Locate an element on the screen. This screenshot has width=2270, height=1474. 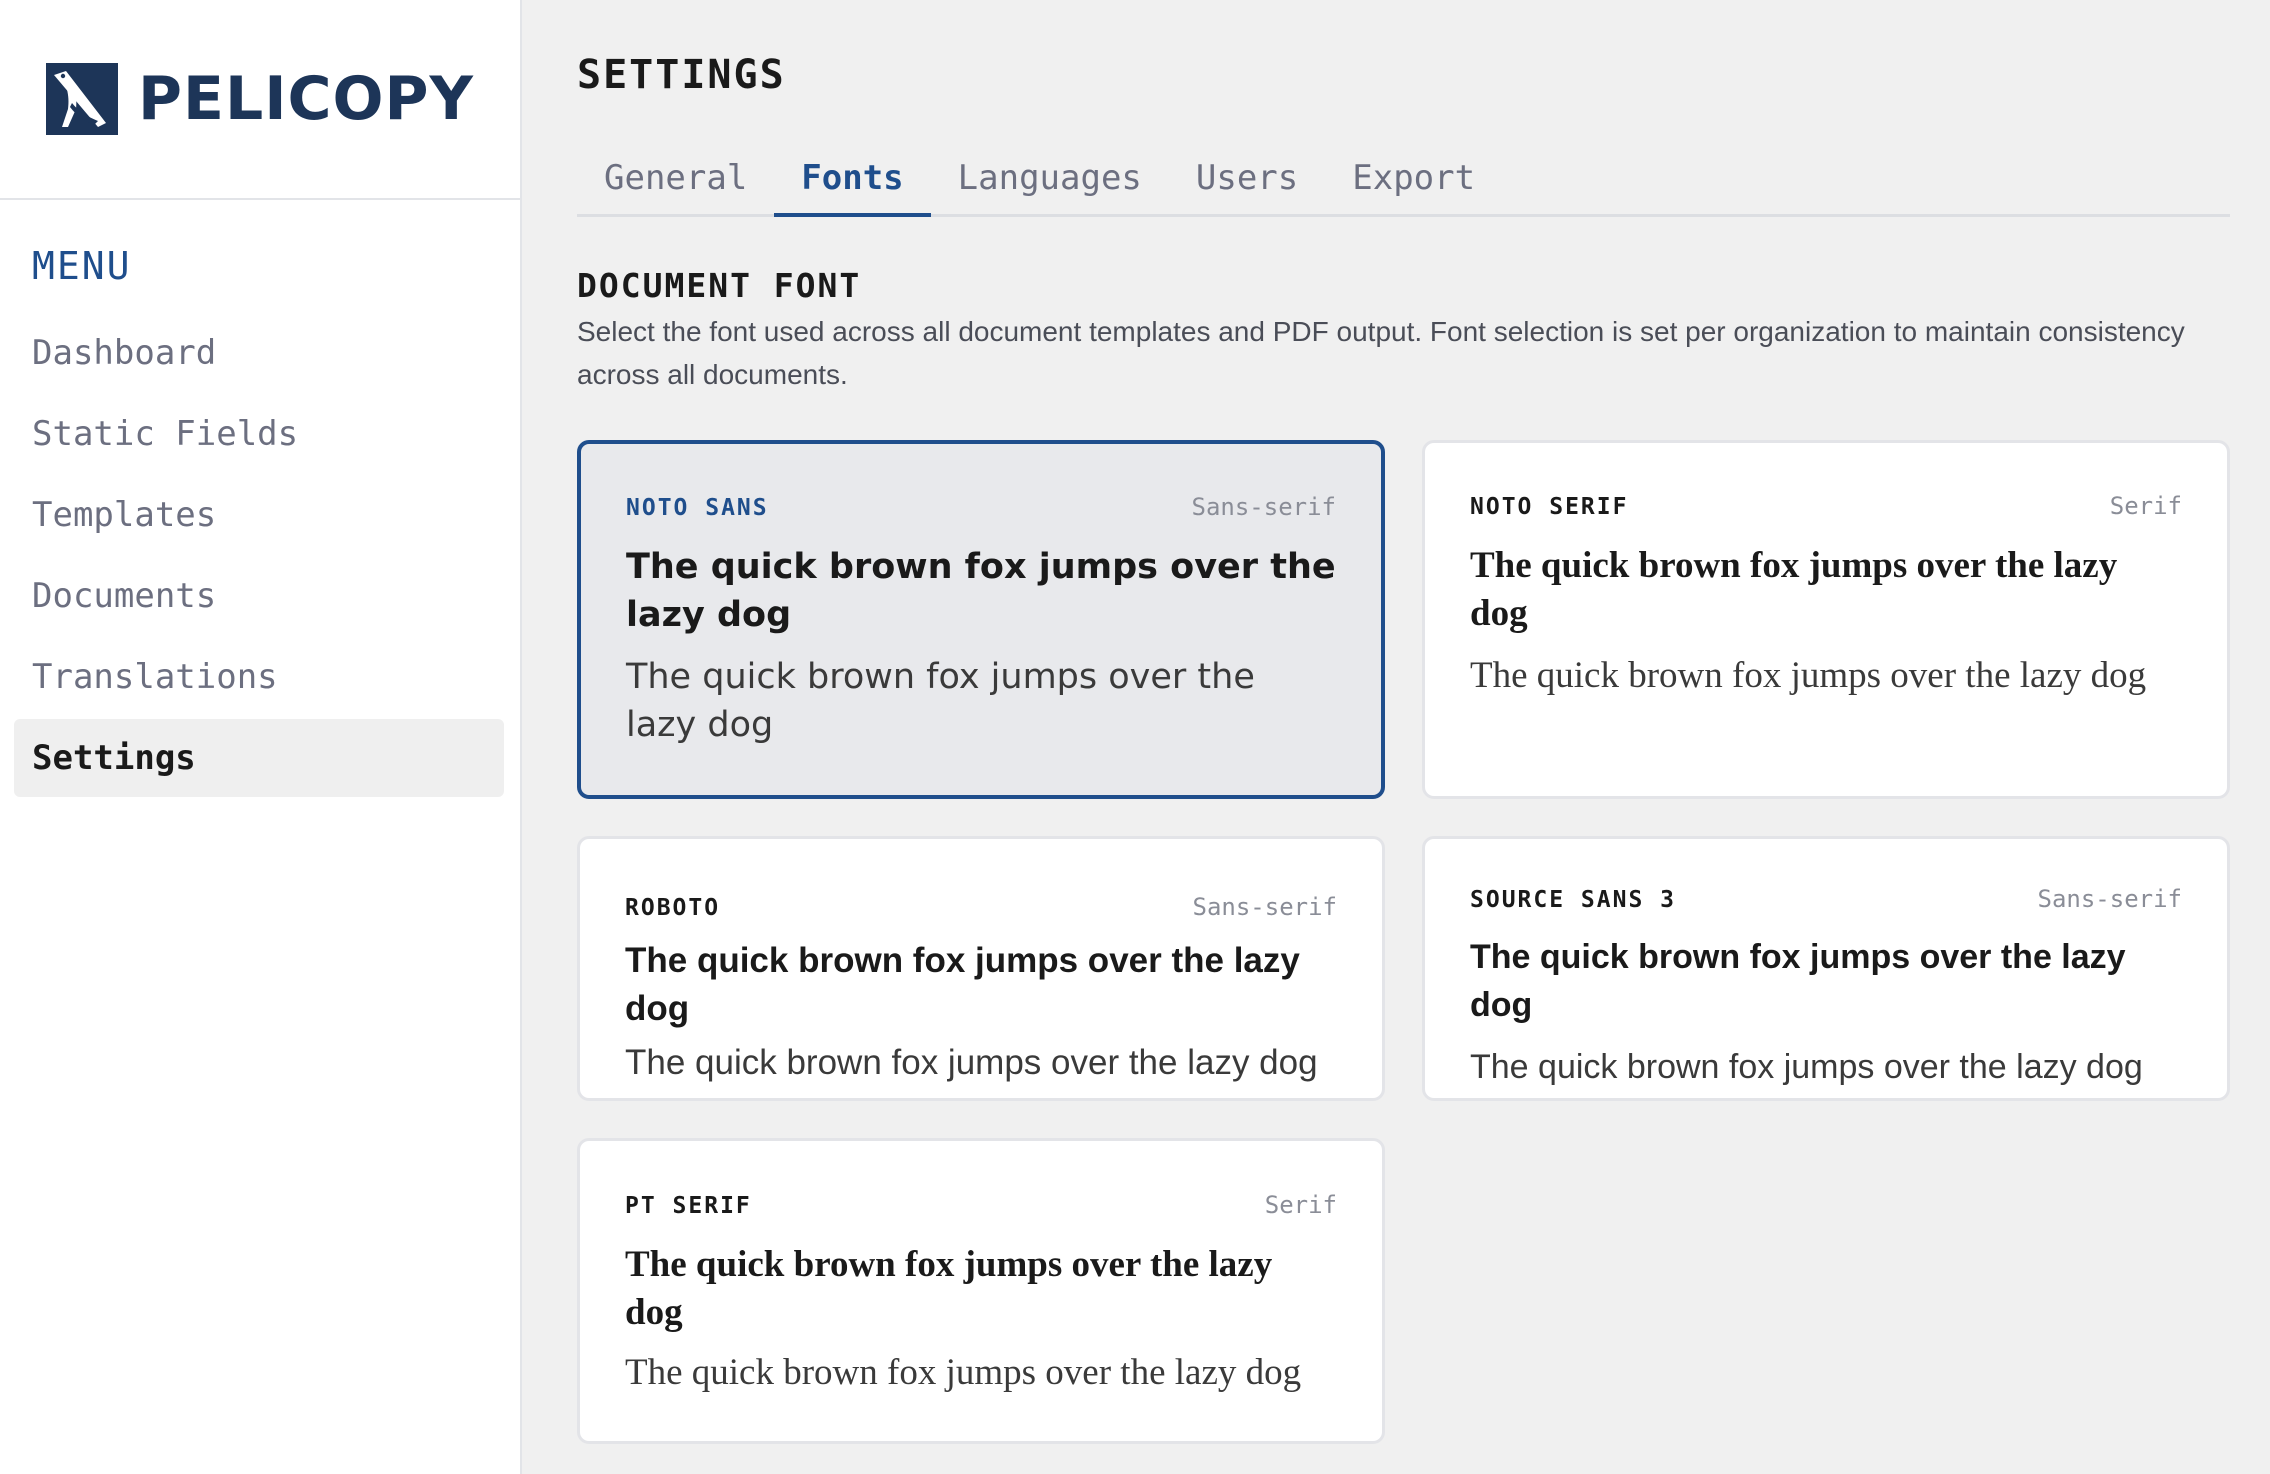
font-name: PT SERIF is located at coordinates (688, 1206).